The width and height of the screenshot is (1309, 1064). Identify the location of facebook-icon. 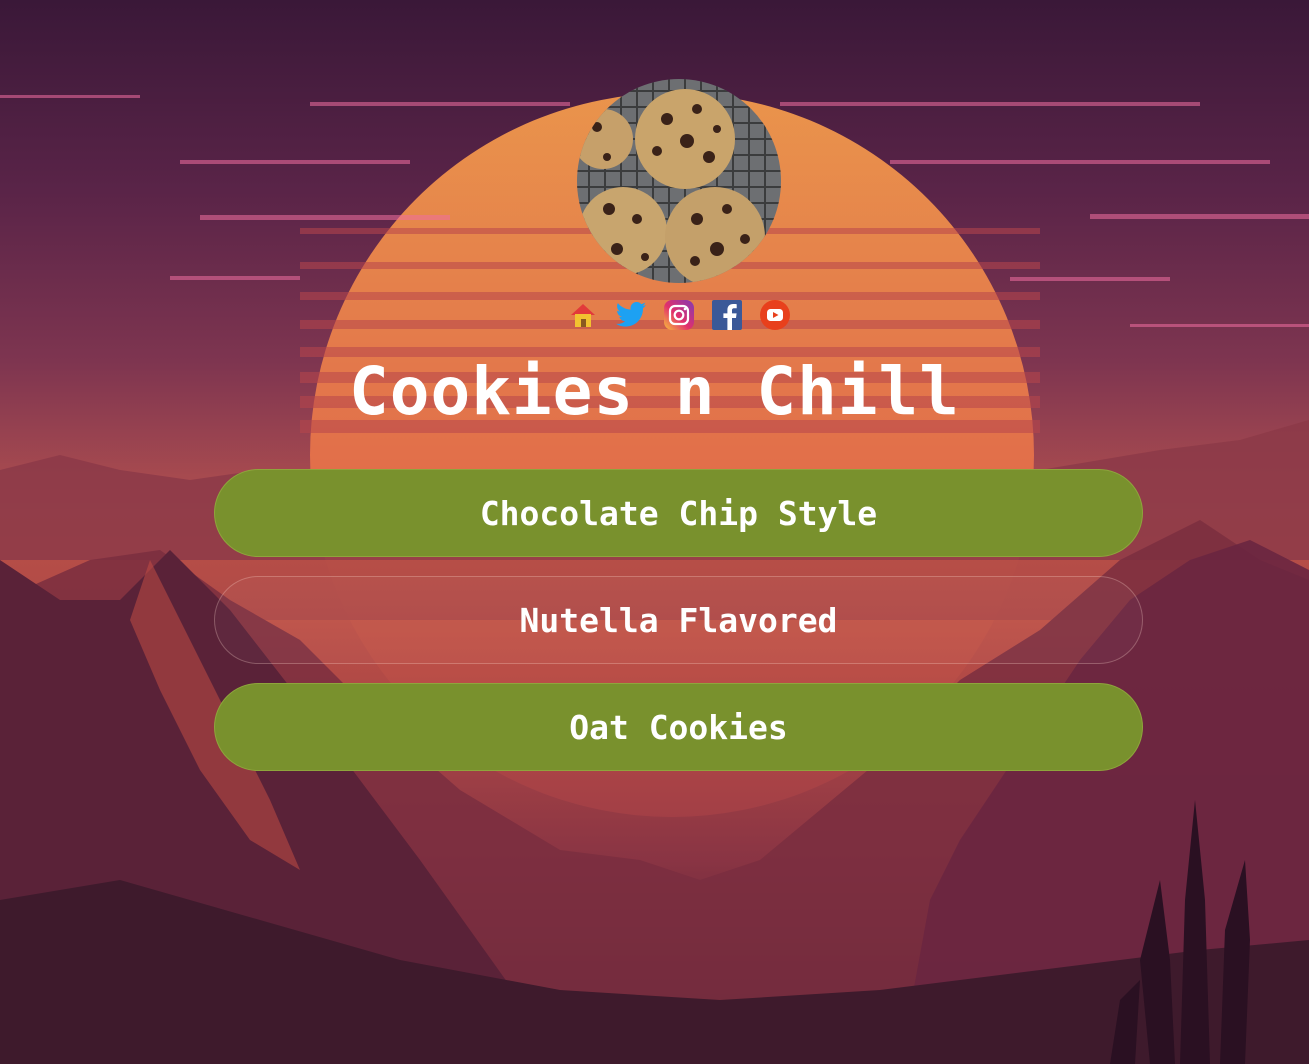
(727, 315).